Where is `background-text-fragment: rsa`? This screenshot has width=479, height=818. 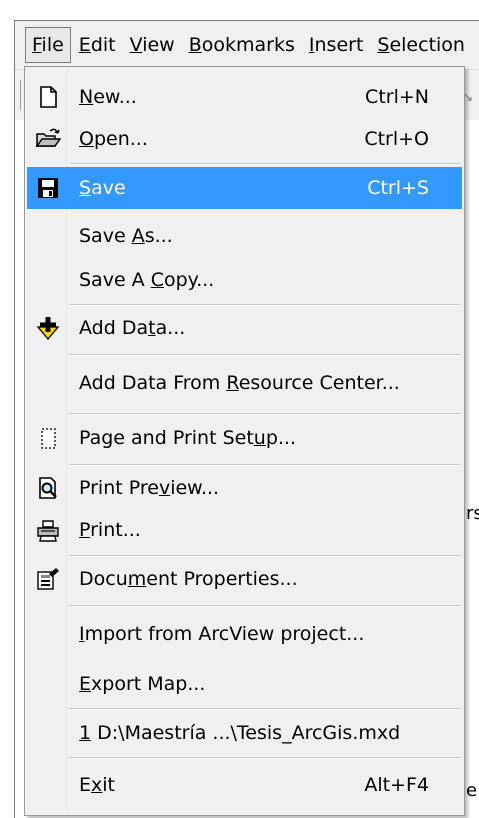
background-text-fragment: rsa is located at coordinates (472, 513).